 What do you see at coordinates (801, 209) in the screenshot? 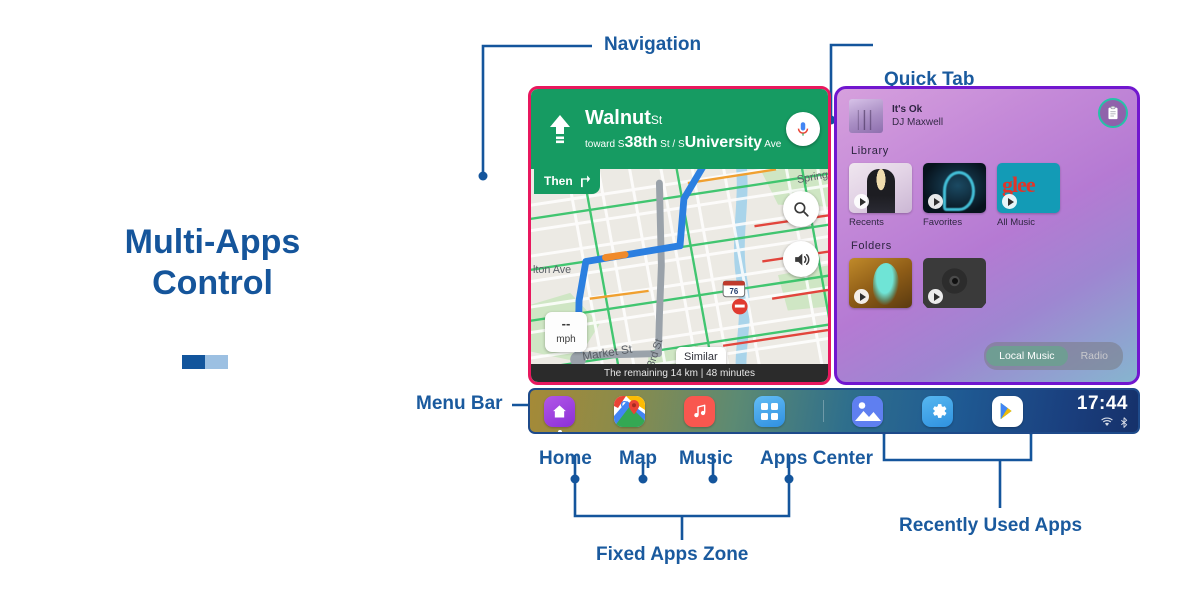
I see `search-icon` at bounding box center [801, 209].